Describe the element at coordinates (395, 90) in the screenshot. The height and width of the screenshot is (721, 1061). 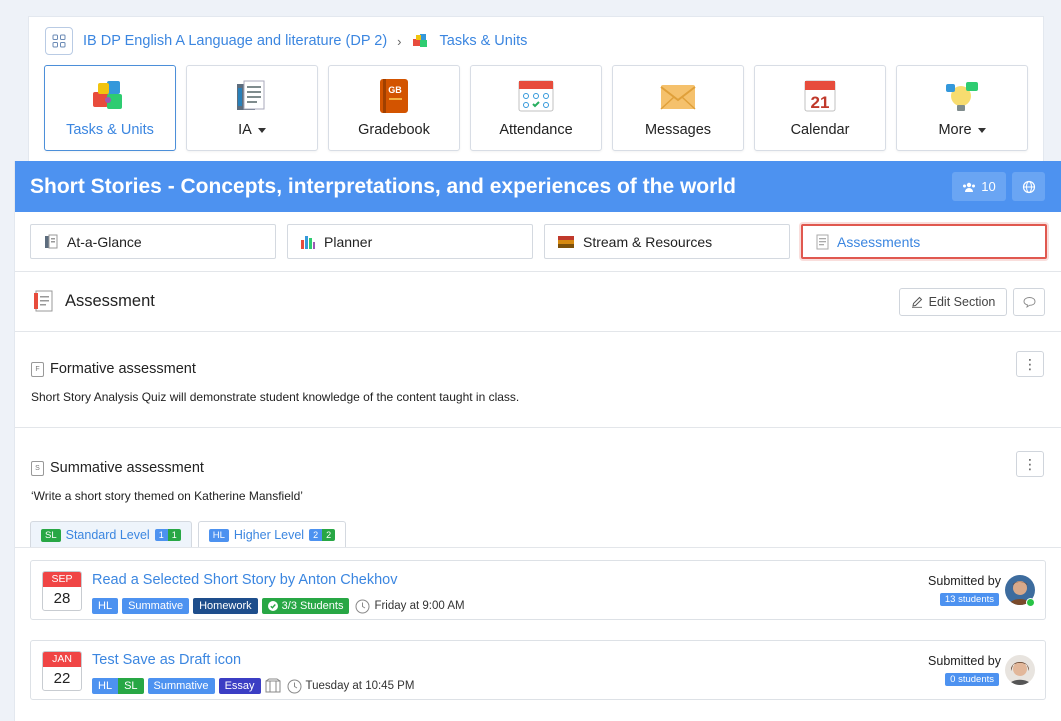
I see `svg-text: GB` at that location.